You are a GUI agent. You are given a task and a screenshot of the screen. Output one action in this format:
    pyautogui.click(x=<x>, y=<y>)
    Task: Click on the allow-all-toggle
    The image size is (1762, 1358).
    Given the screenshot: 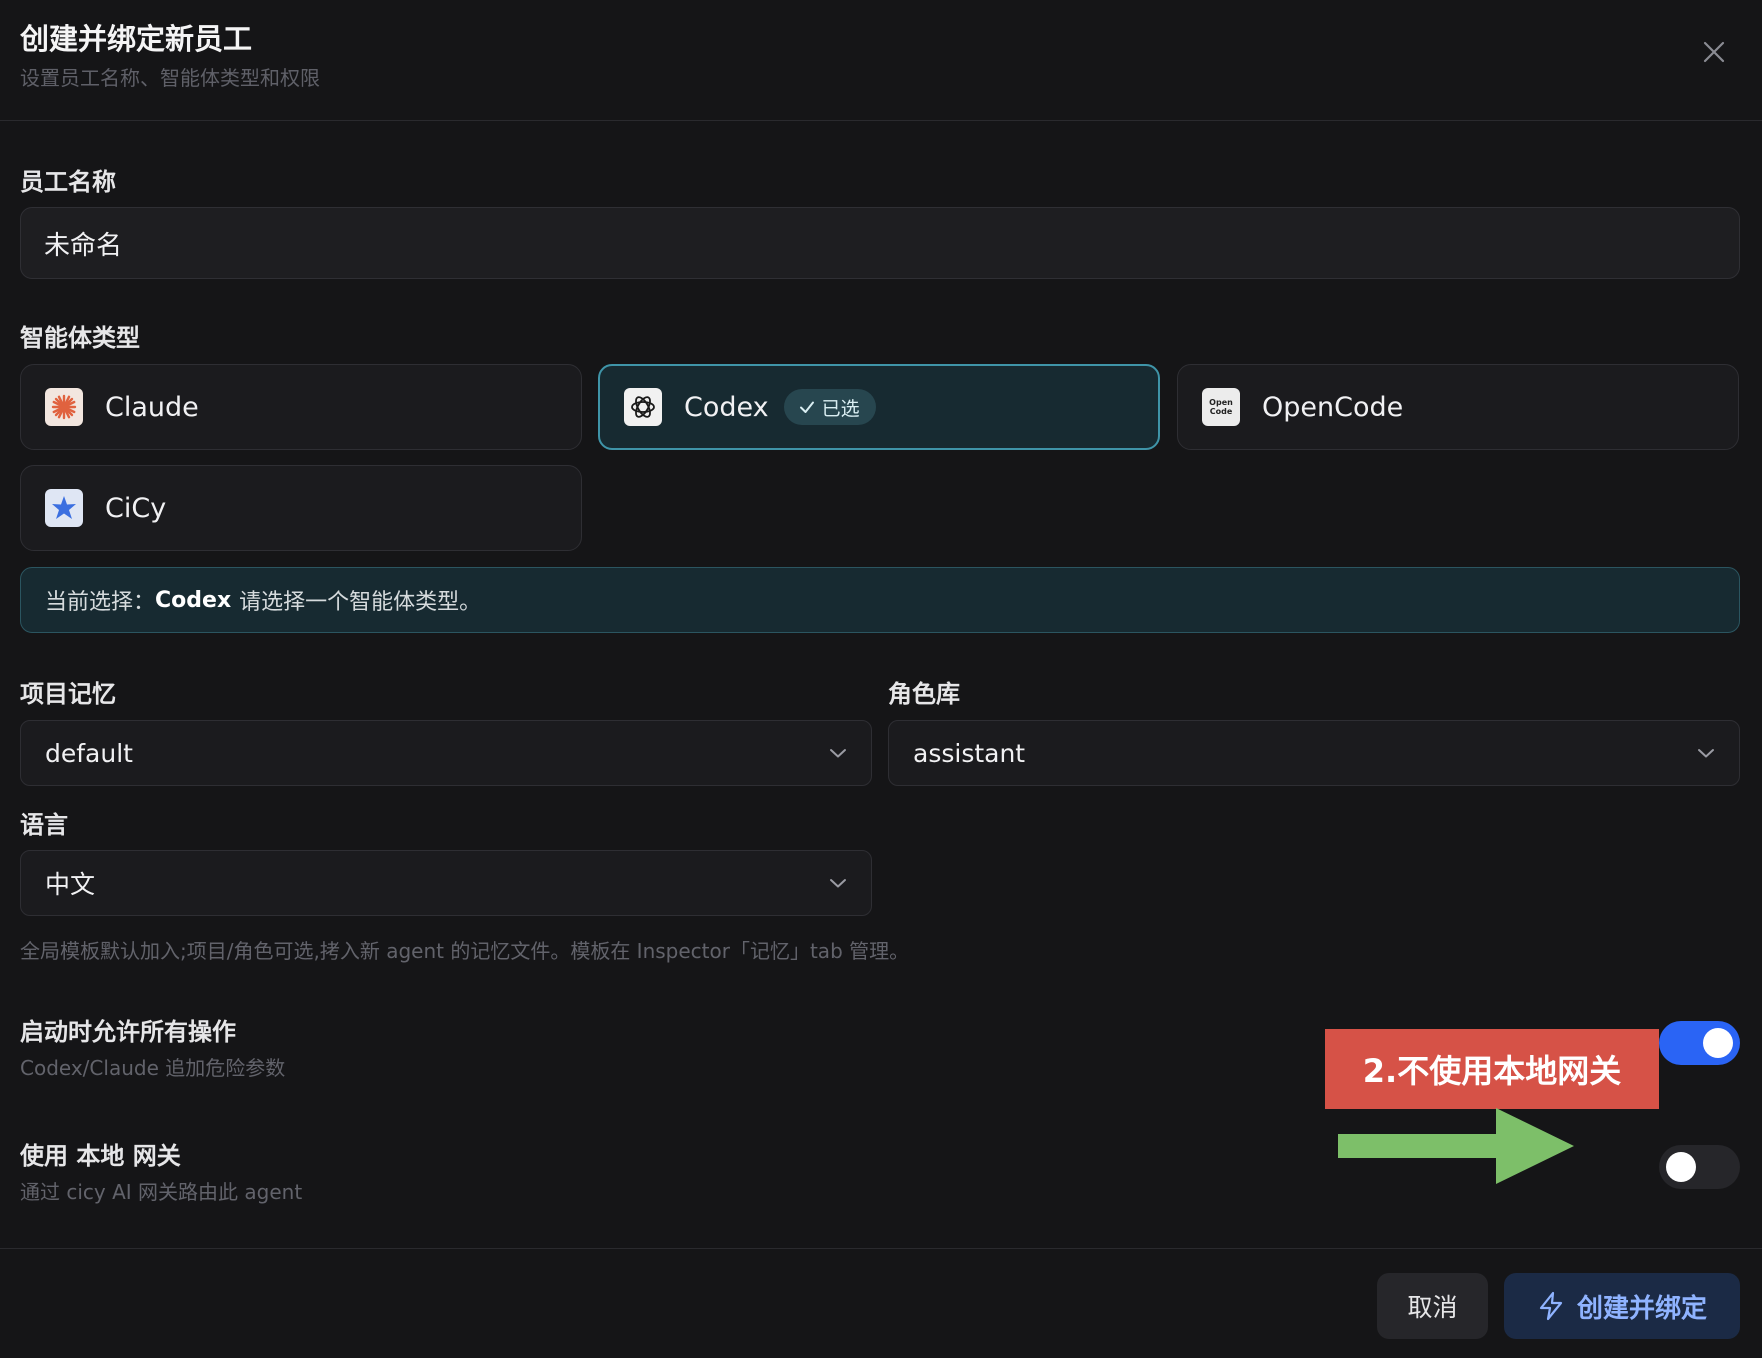 What is the action you would take?
    pyautogui.click(x=1699, y=1043)
    